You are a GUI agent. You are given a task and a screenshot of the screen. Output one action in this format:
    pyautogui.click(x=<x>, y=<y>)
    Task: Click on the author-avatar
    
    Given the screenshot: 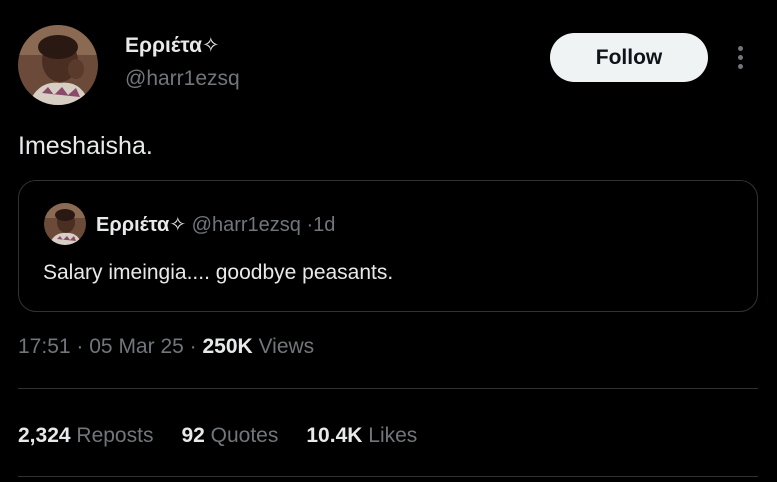 What is the action you would take?
    pyautogui.click(x=58, y=65)
    